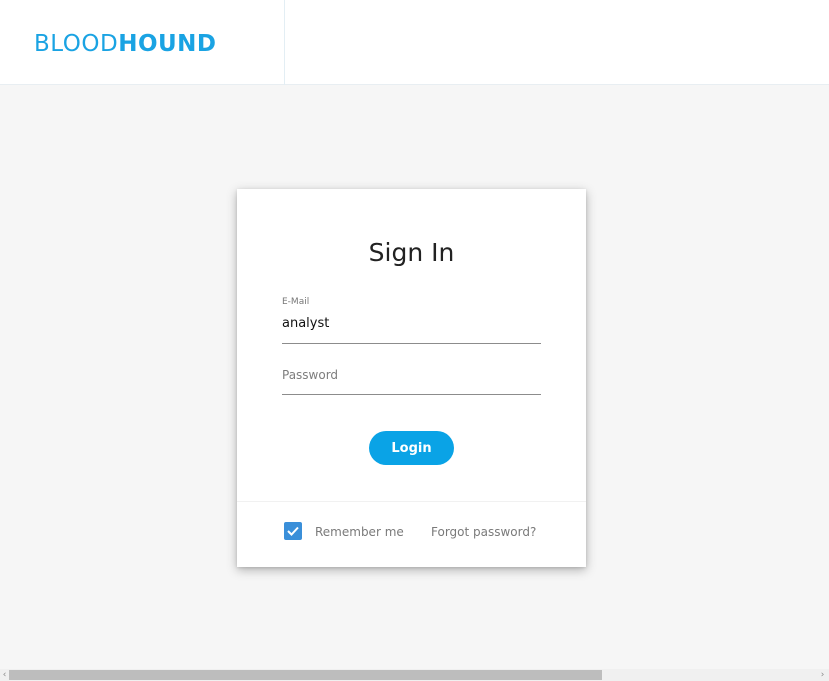  What do you see at coordinates (414, 42) in the screenshot?
I see `top-bar: BLOODHOUND` at bounding box center [414, 42].